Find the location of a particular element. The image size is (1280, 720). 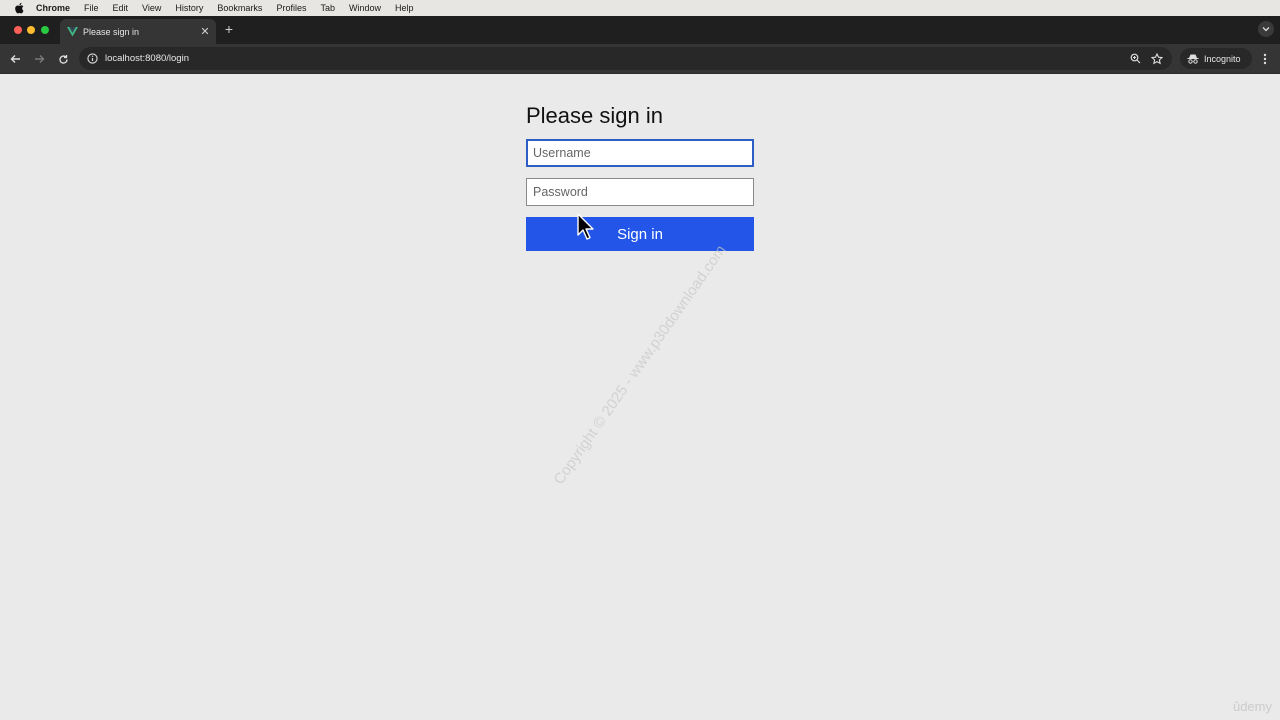

more-vertical-icon is located at coordinates (1265, 59).